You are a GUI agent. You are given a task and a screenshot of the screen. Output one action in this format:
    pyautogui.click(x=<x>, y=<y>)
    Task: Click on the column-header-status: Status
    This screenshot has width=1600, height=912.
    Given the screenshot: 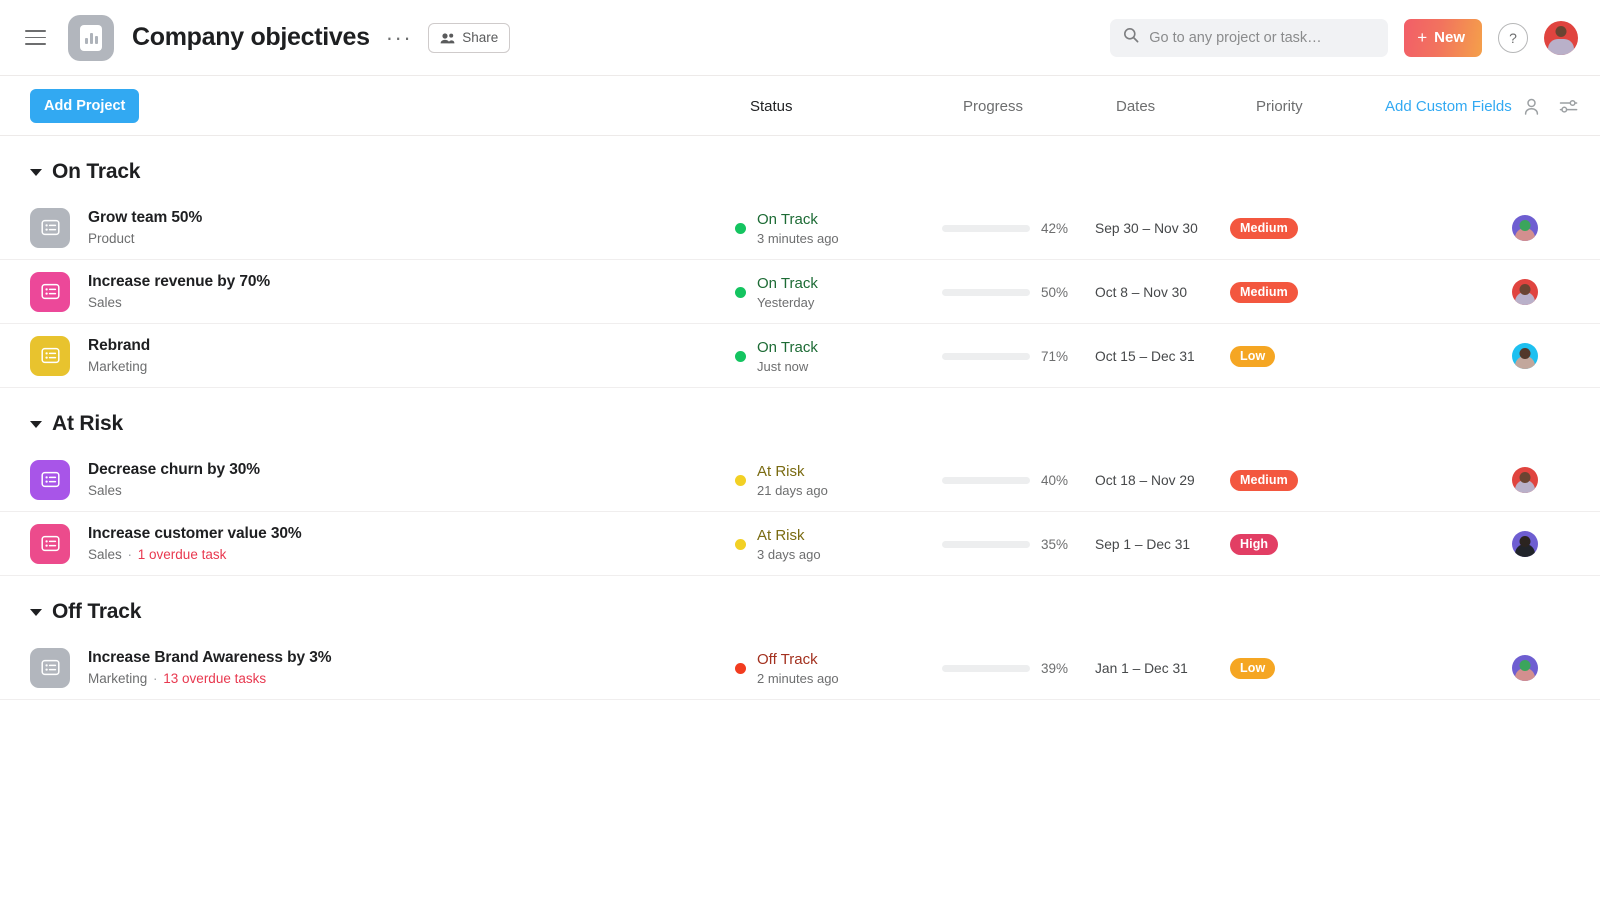 What is the action you would take?
    pyautogui.click(x=771, y=106)
    